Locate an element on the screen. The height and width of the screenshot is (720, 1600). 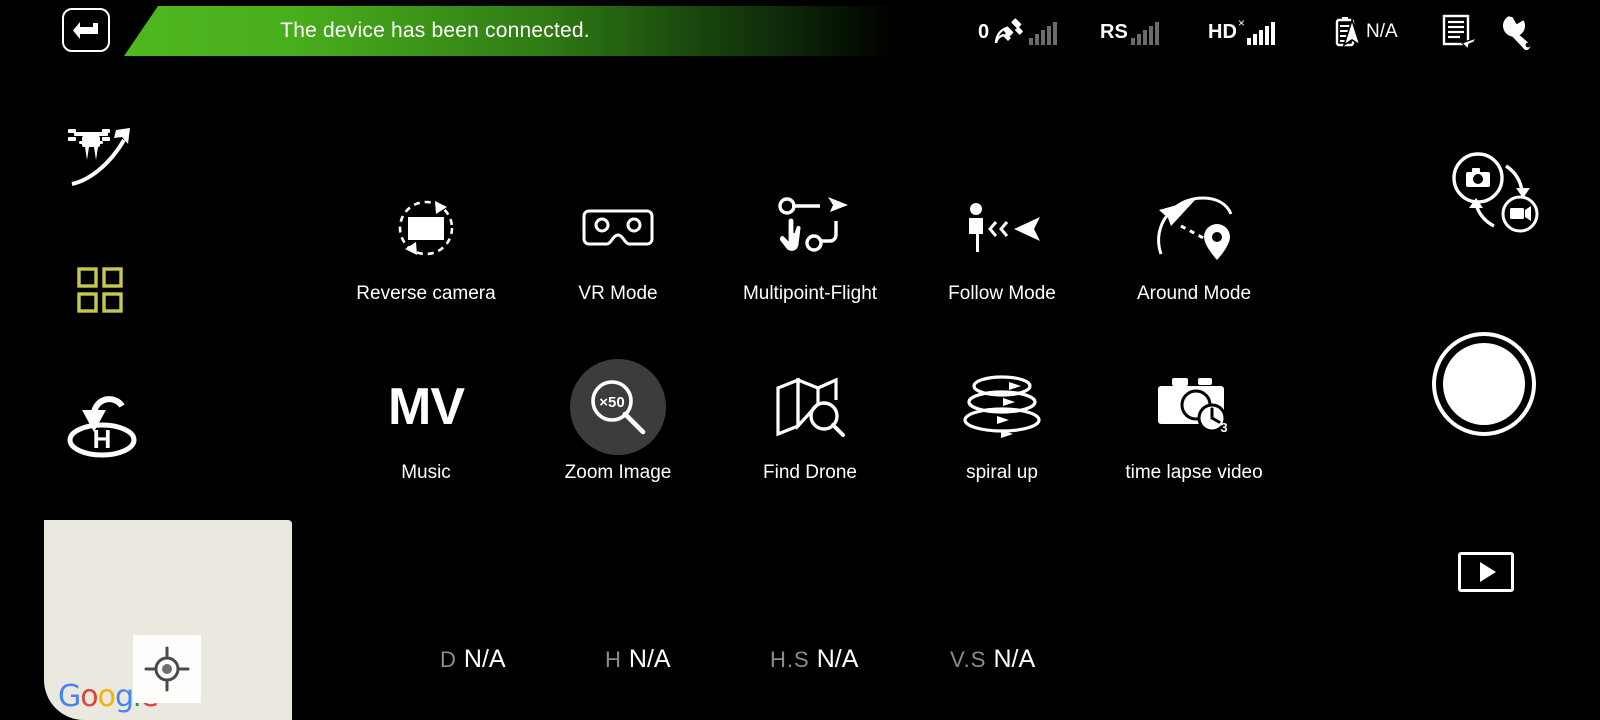
rs-signal-bars-icon is located at coordinates (1144, 32).